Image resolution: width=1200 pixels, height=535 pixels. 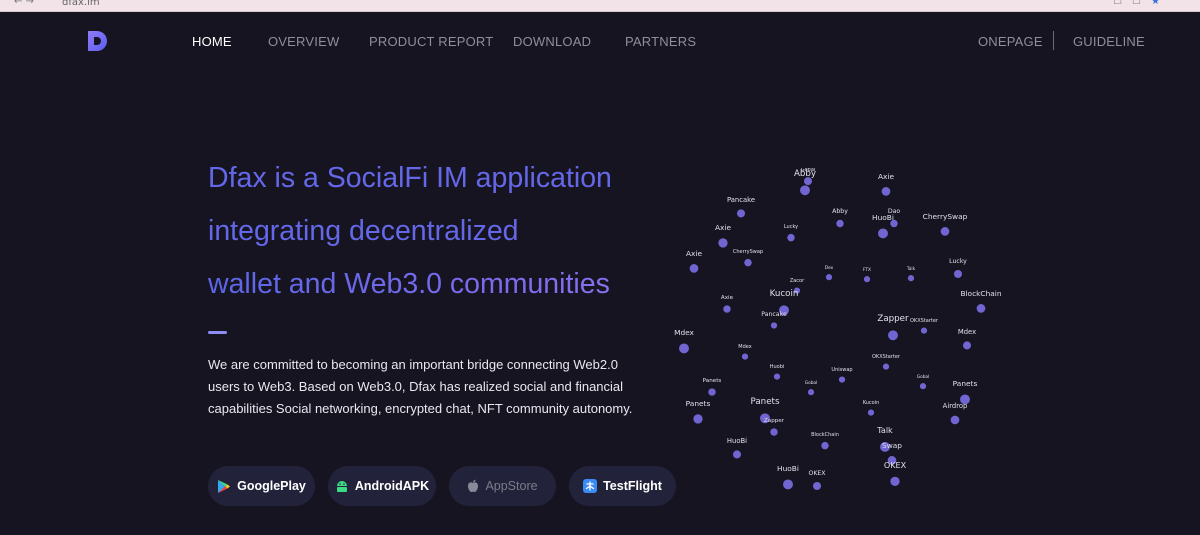 I want to click on browser-address-bar: ← → dfax.im ☐☐★, so click(x=600, y=6).